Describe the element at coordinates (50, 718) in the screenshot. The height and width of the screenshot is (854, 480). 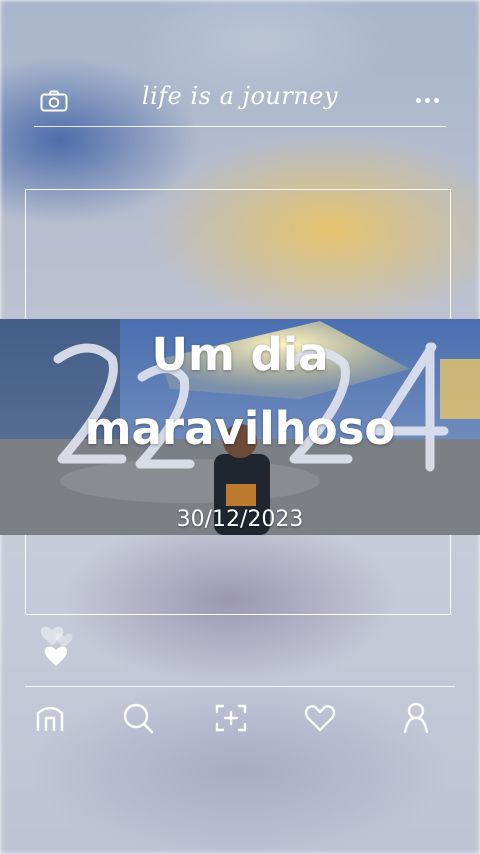
I see `home-icon` at that location.